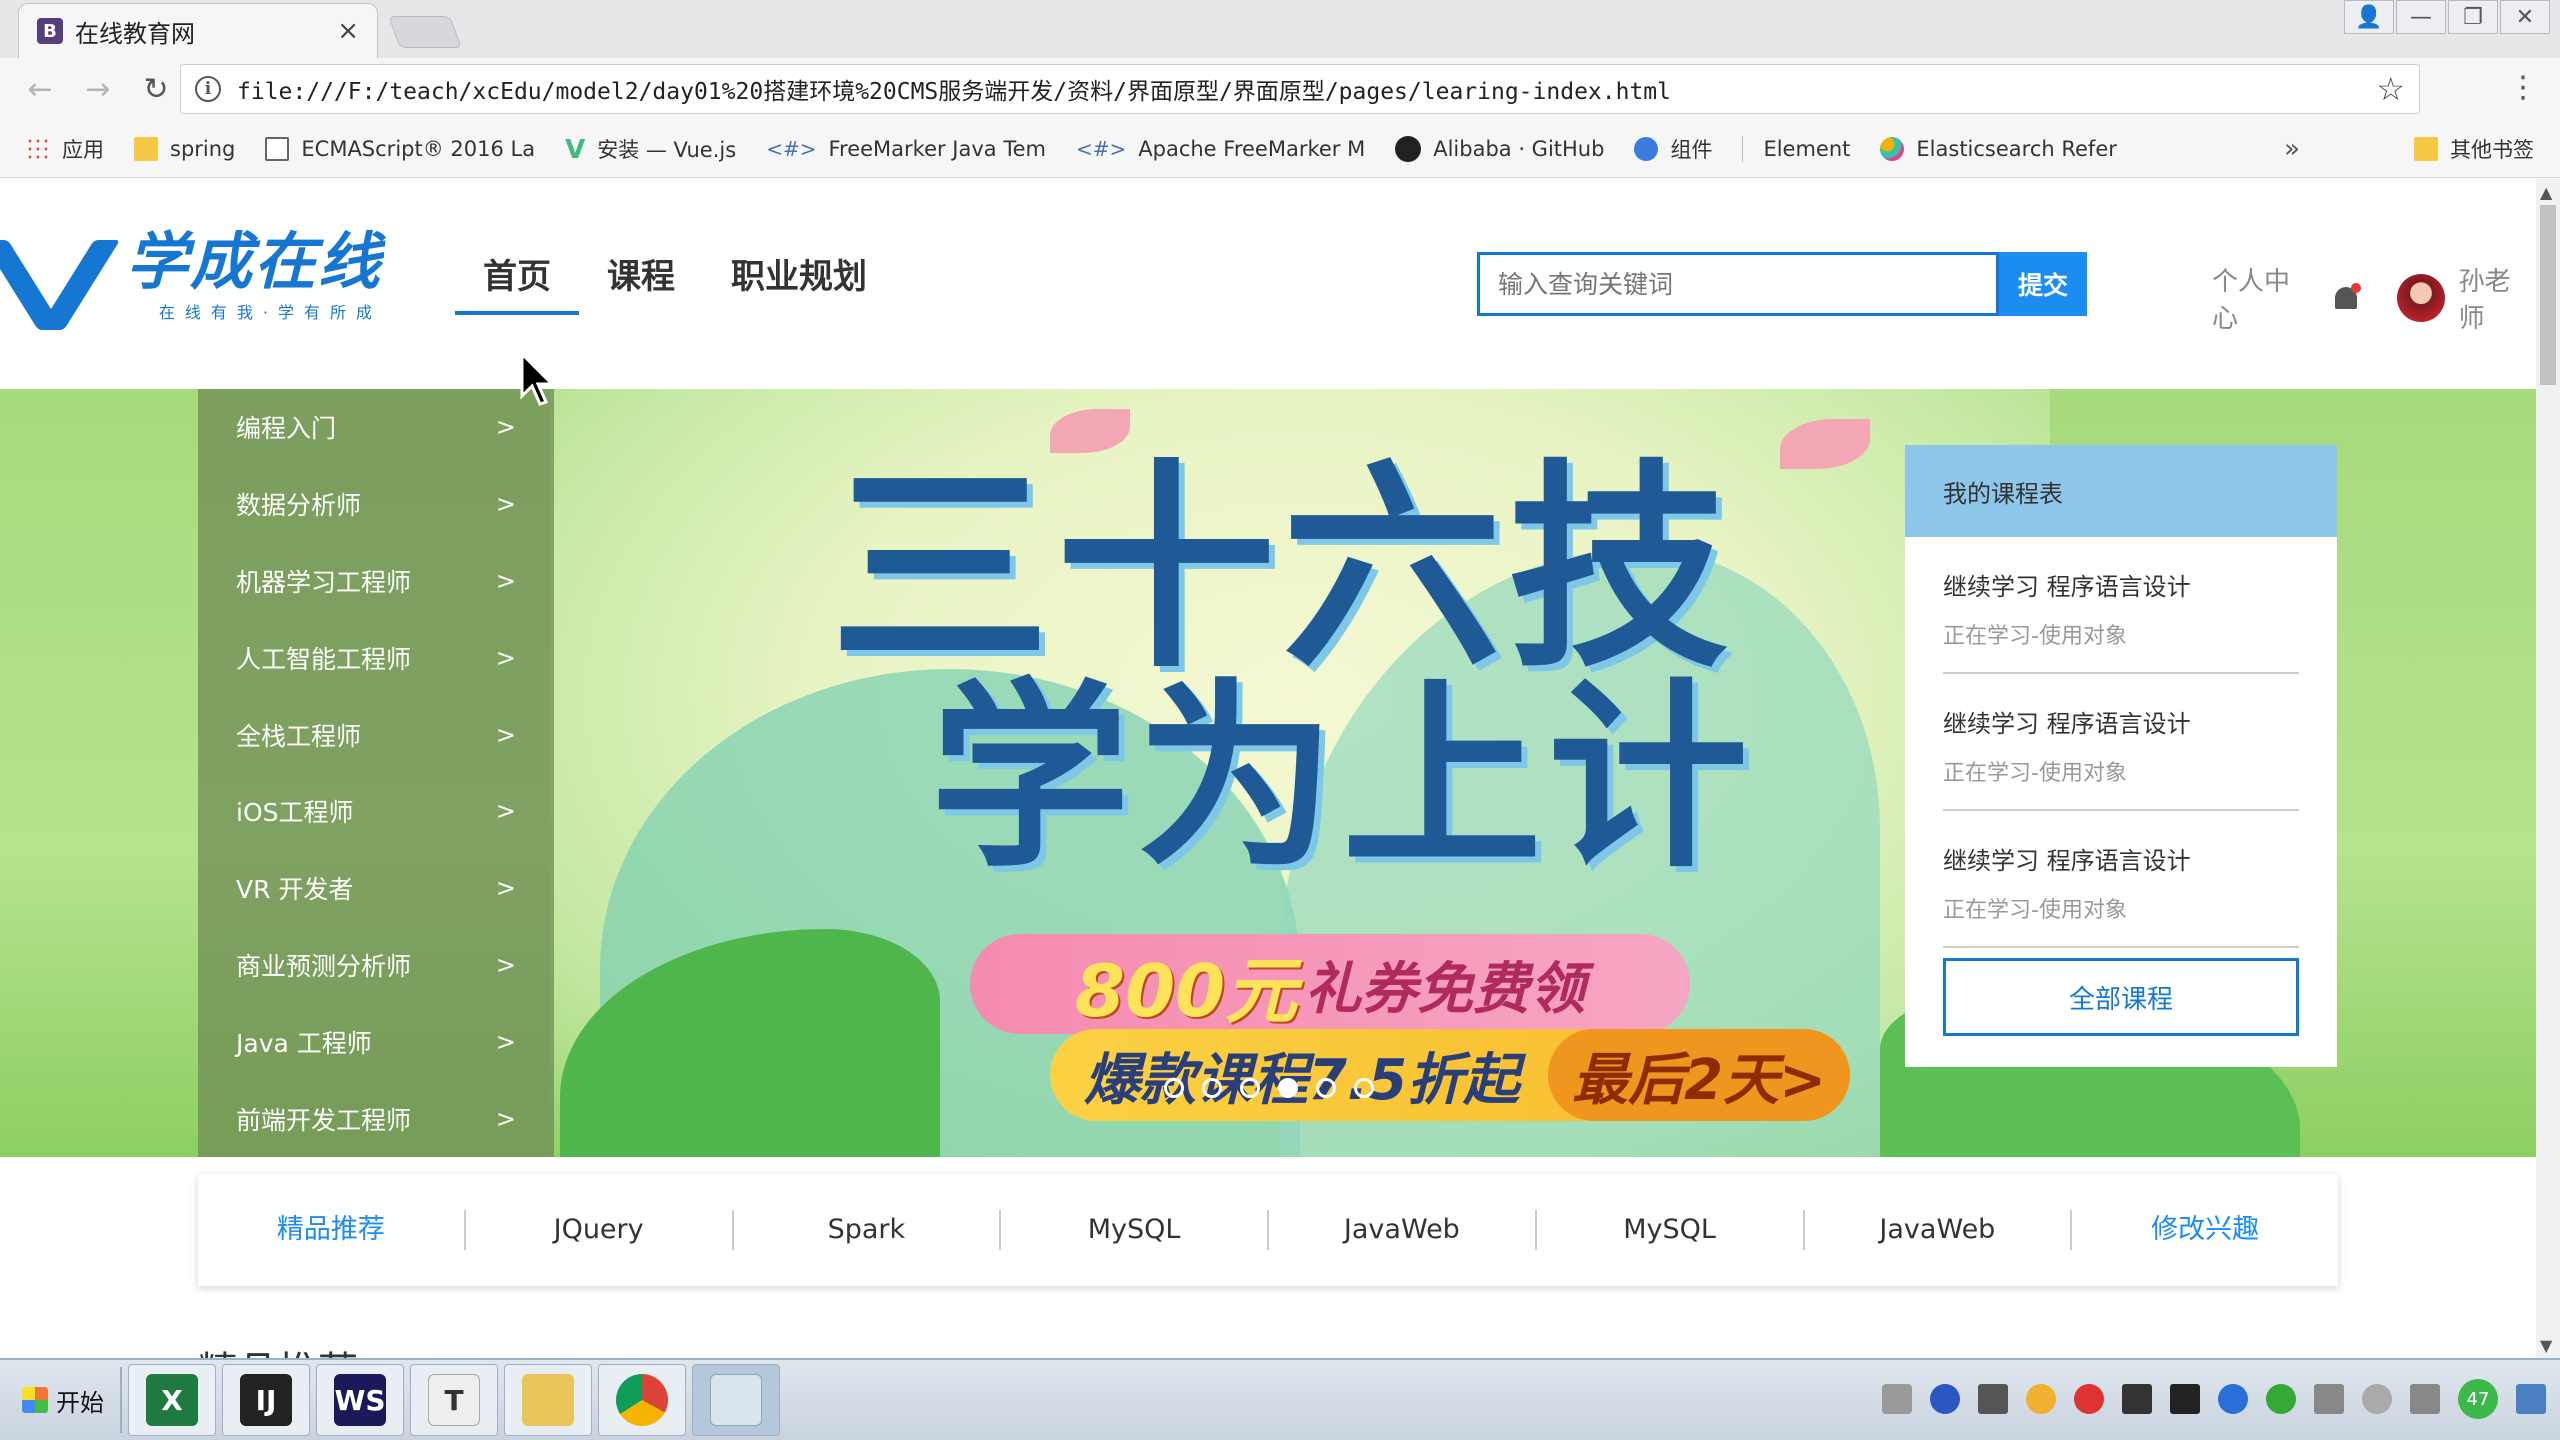 This screenshot has width=2560, height=1440. Describe the element at coordinates (1998, 148) in the screenshot. I see `bookmark-item: Elasticsearch Refer` at that location.